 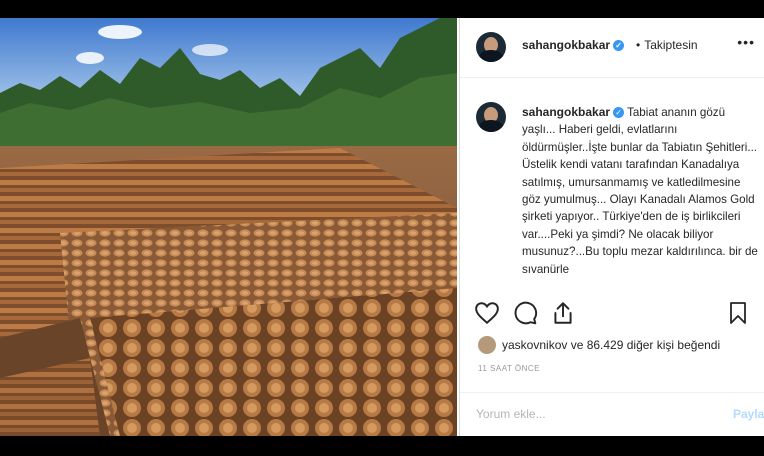 What do you see at coordinates (491, 117) in the screenshot?
I see `caption-avatar` at bounding box center [491, 117].